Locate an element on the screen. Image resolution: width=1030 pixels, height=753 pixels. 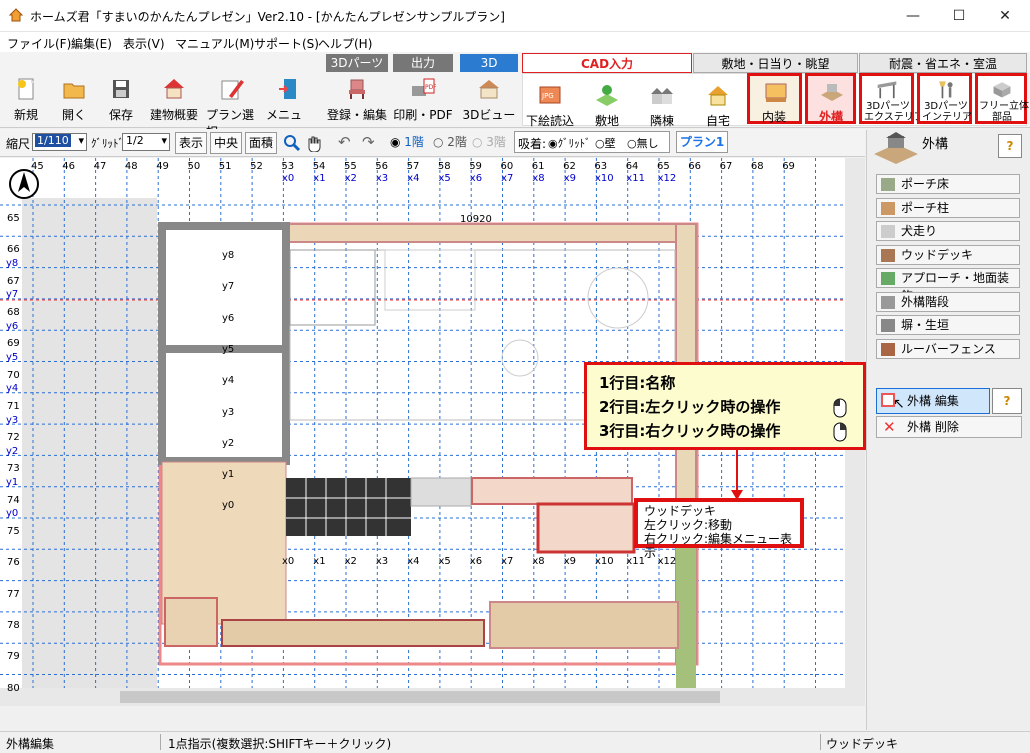
plan-x-tick: x0 is located at coordinates (288, 561).